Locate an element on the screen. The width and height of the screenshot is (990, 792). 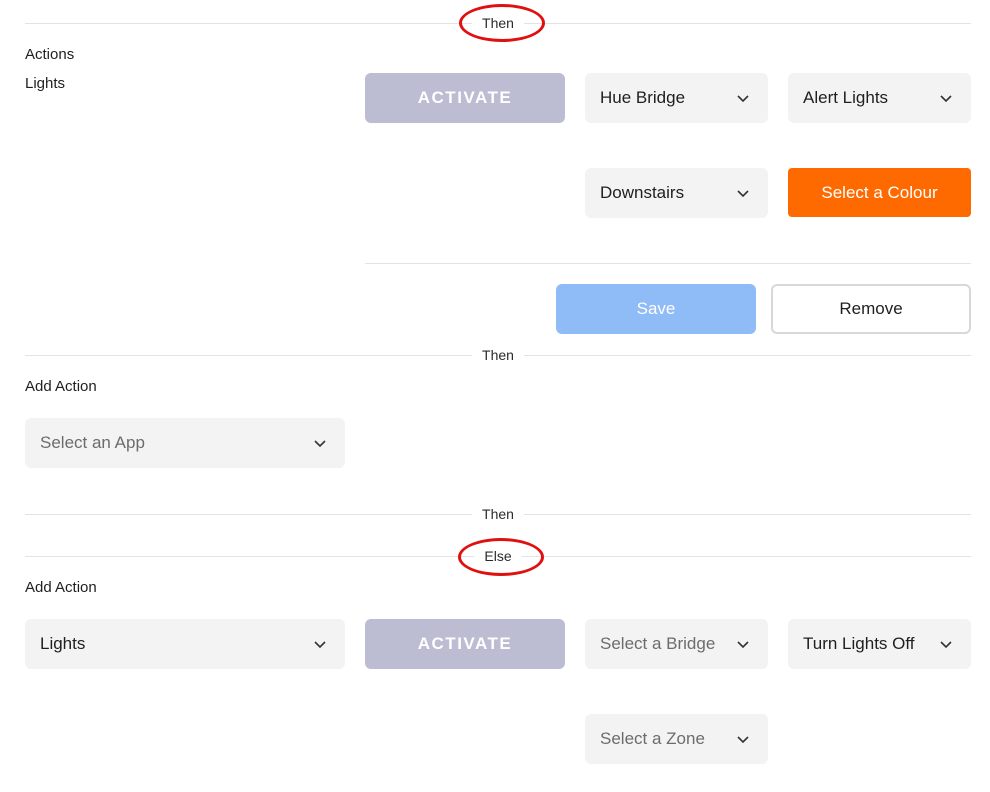
app-select: Select an App is located at coordinates (185, 443).